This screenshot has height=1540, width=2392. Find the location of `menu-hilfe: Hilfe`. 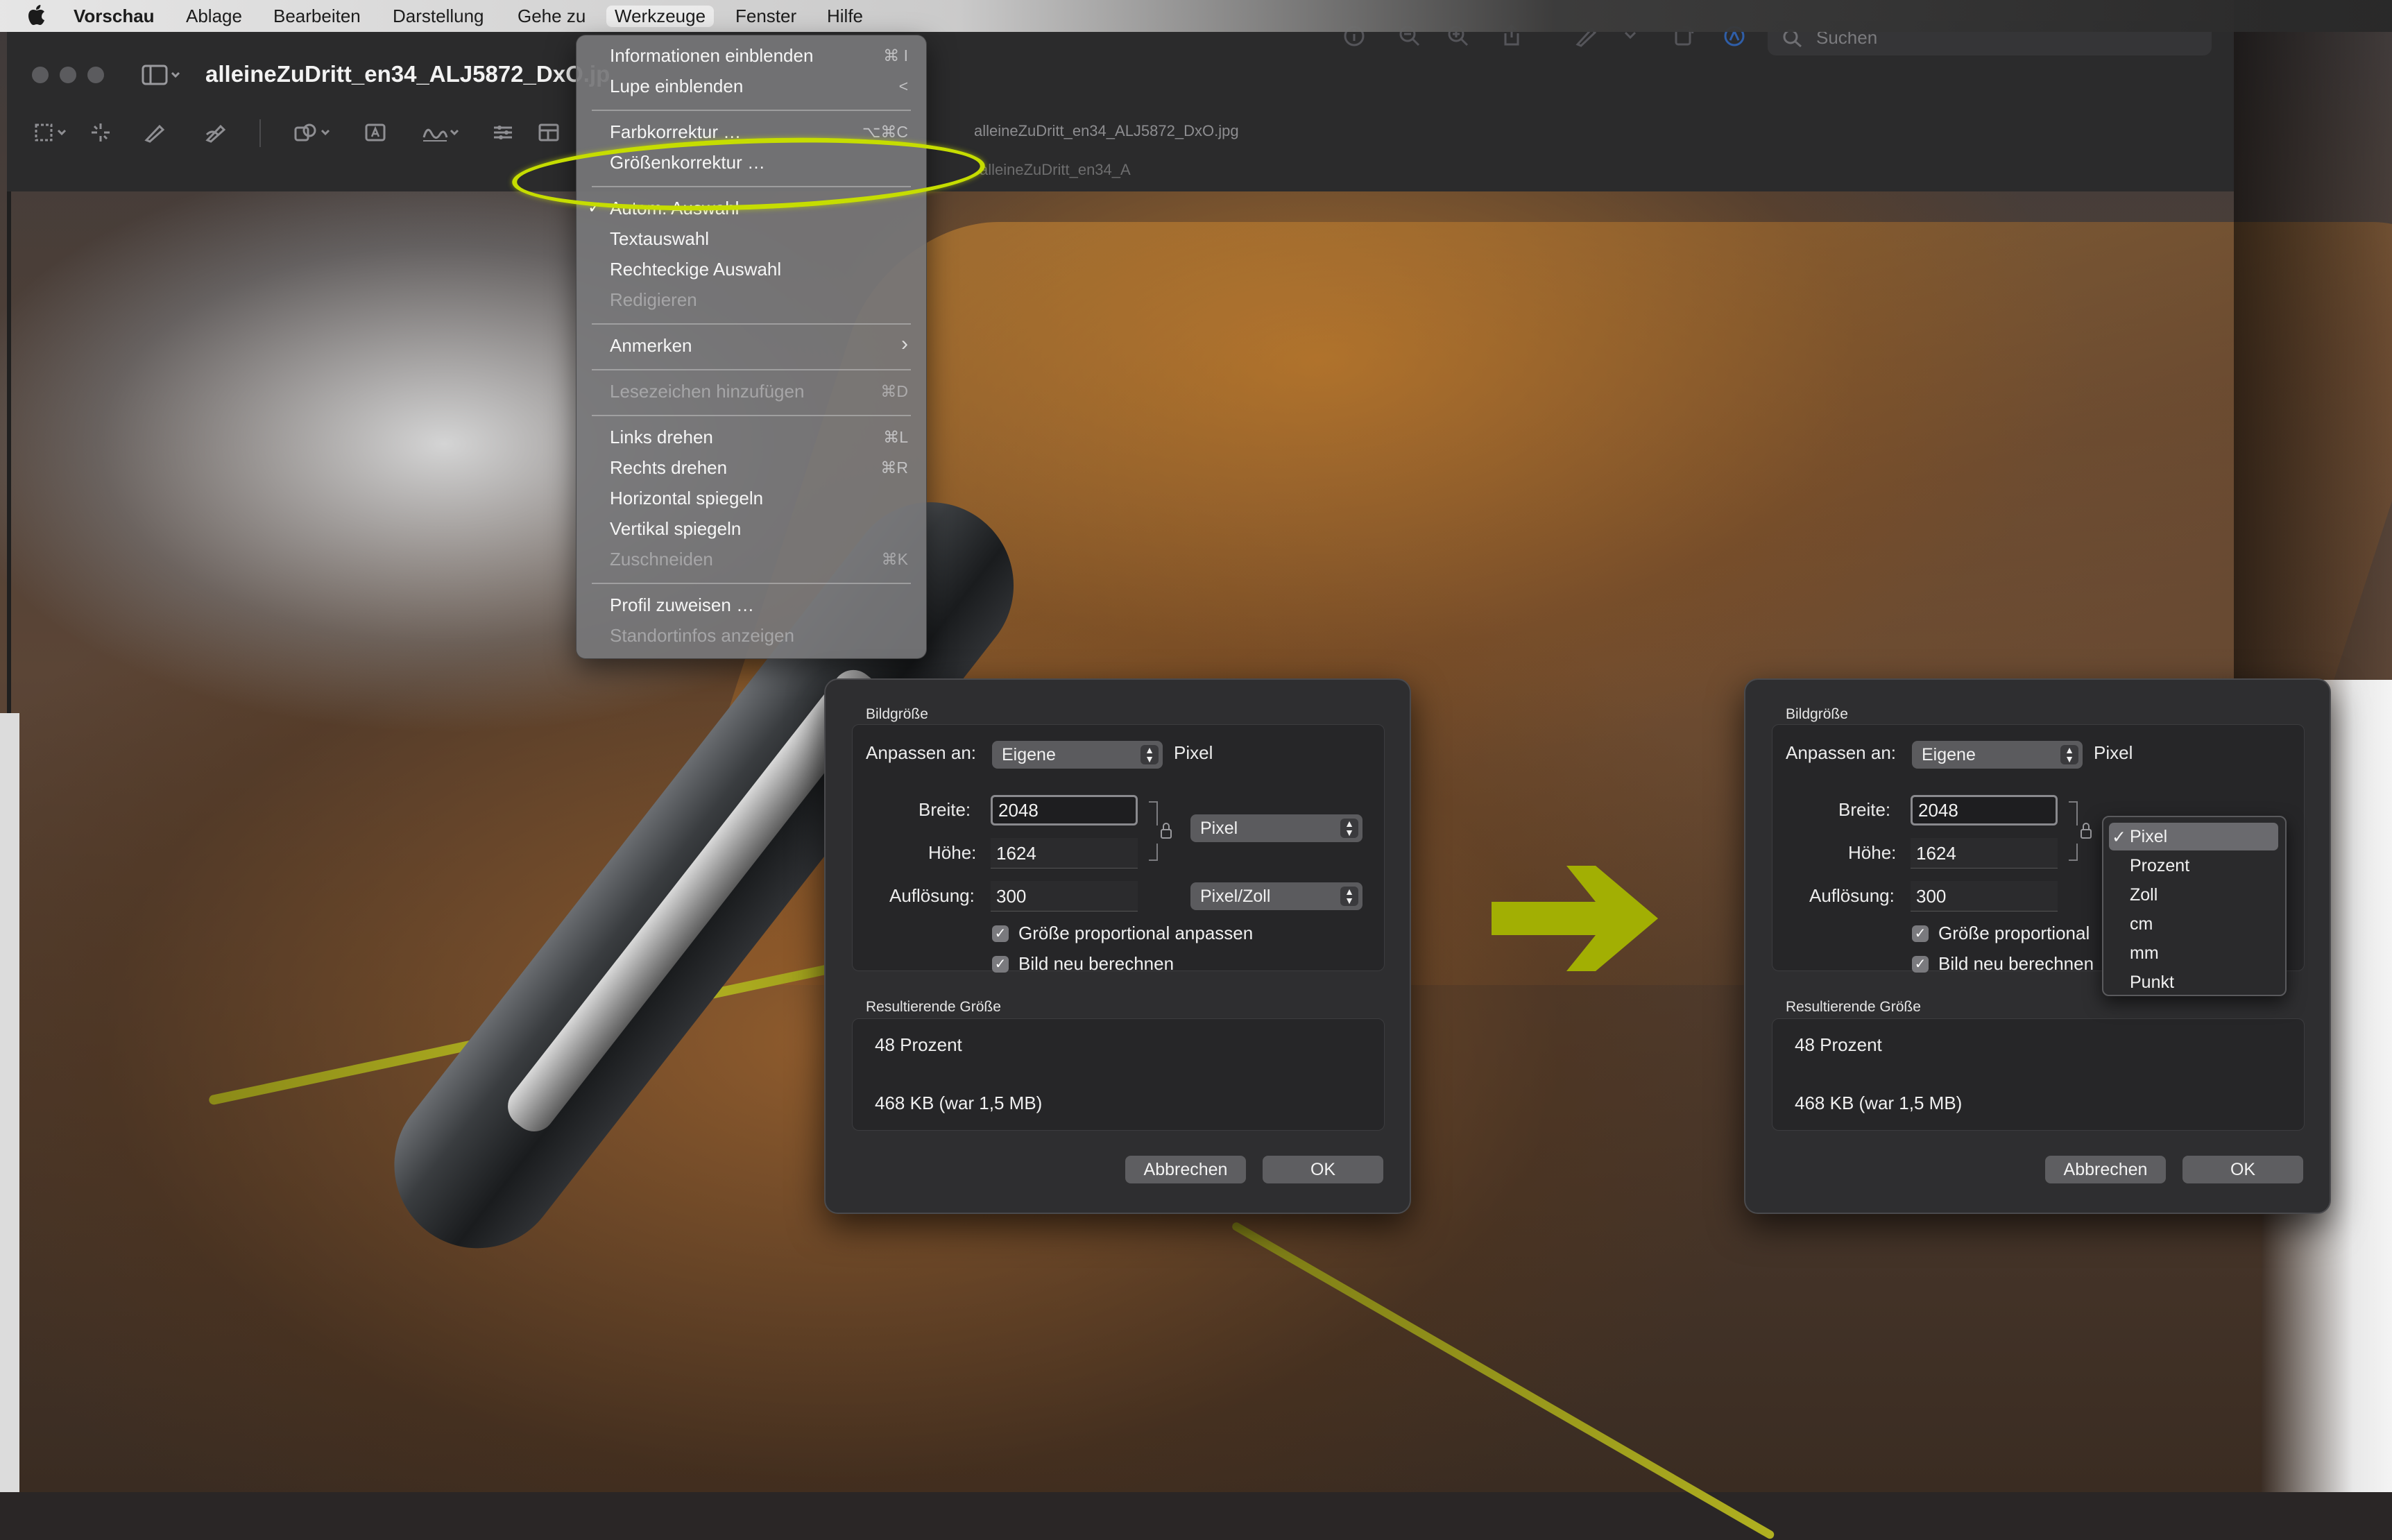

menu-hilfe: Hilfe is located at coordinates (845, 16).